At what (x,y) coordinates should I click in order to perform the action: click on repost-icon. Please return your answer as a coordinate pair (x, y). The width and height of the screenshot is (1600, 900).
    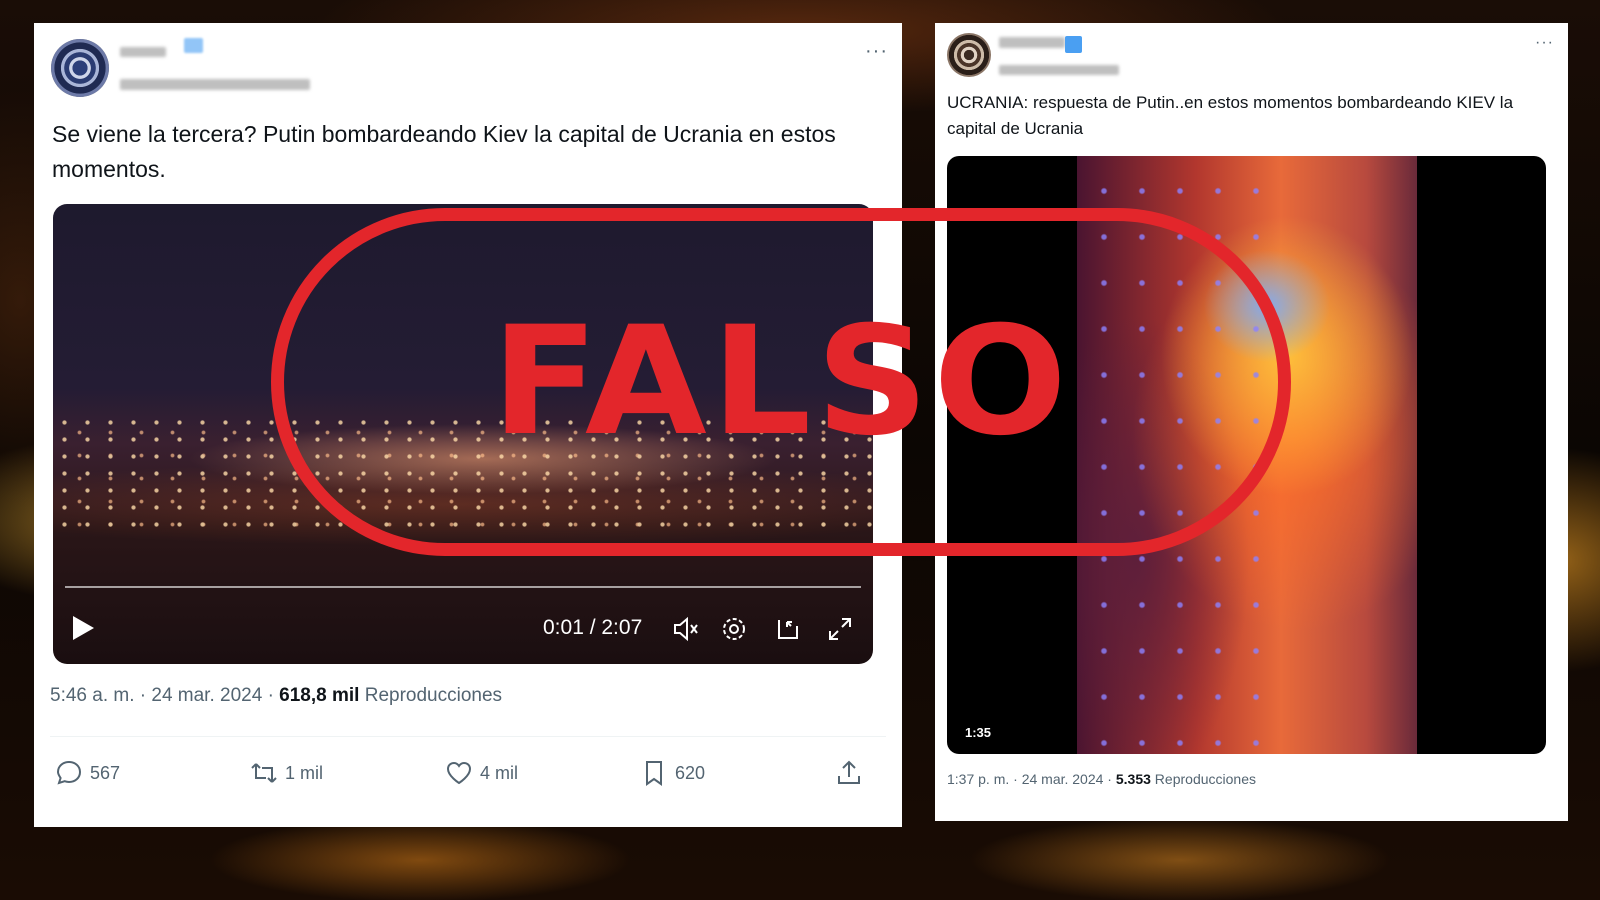
    Looking at the image, I should click on (264, 773).